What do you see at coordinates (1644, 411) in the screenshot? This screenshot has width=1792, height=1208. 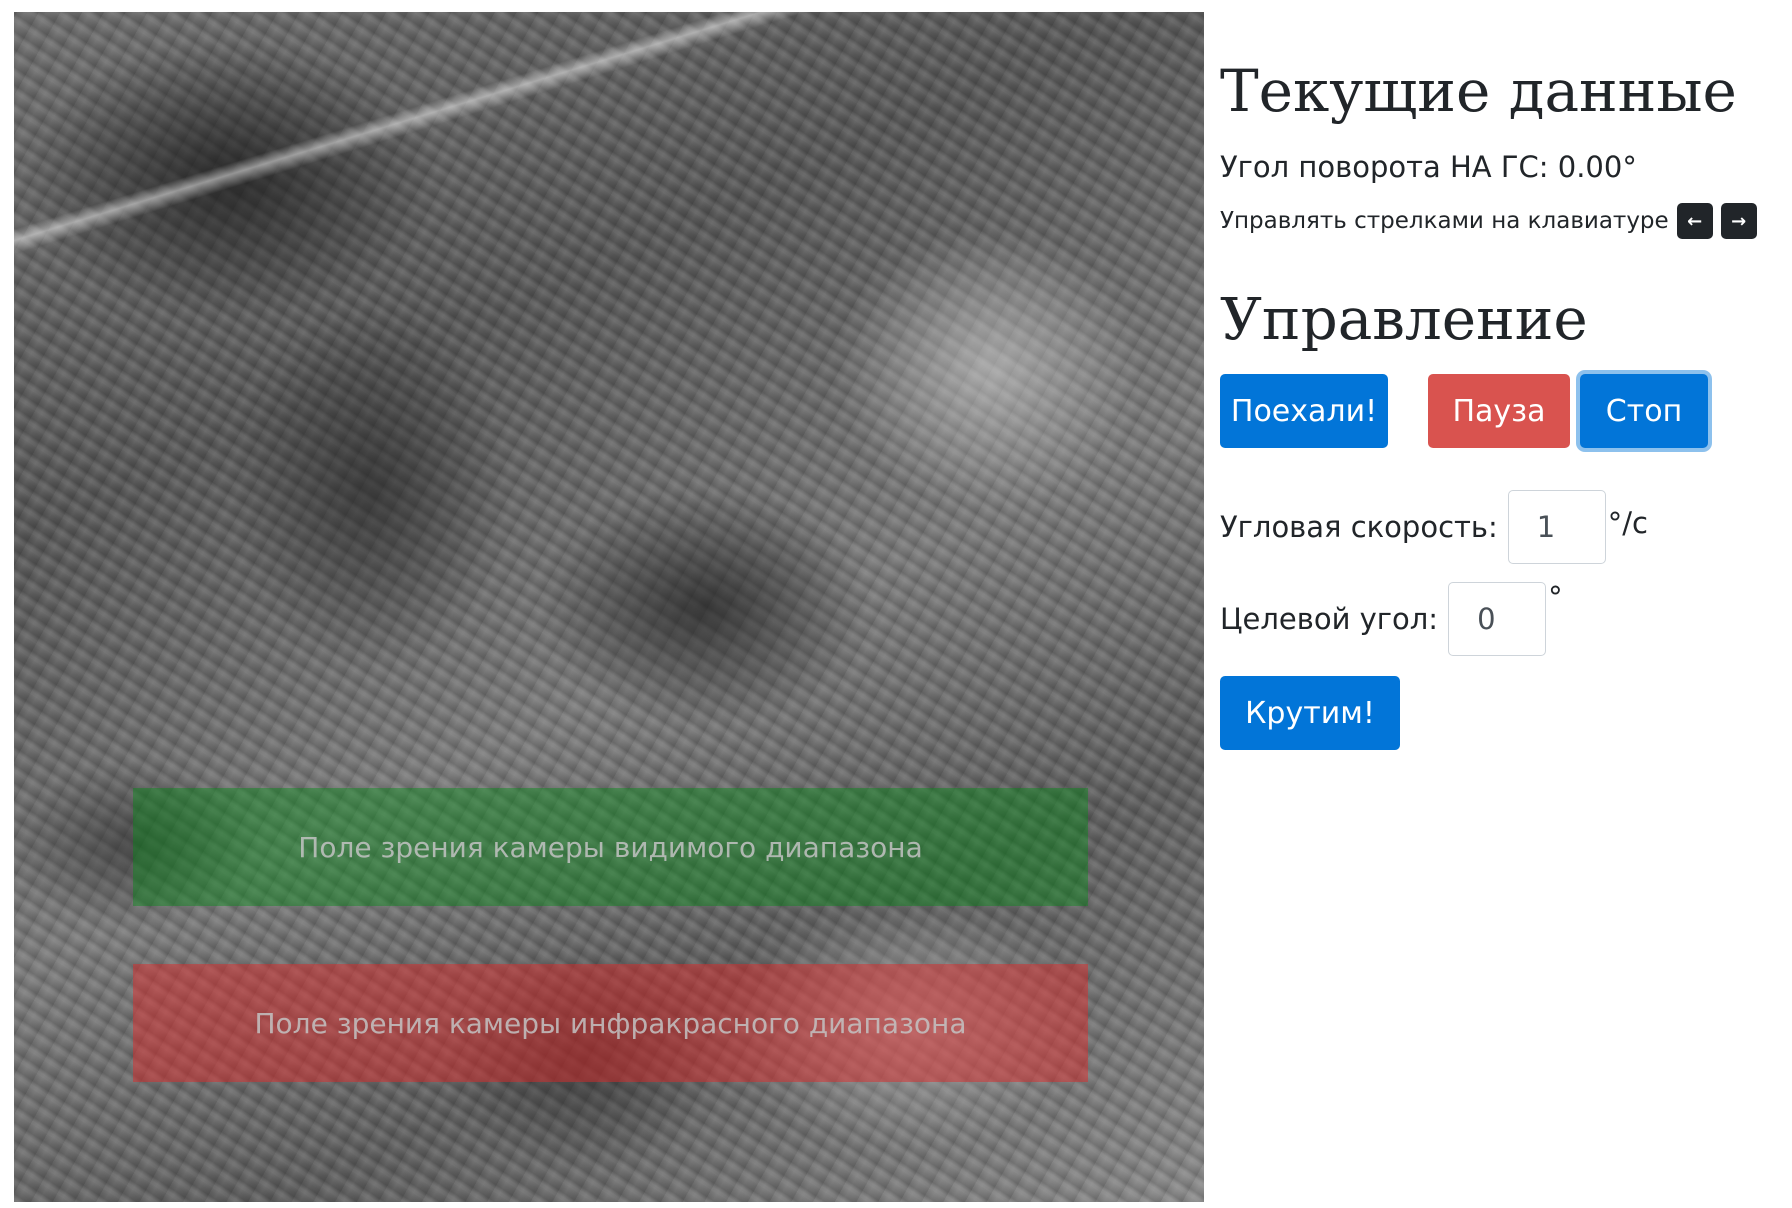 I see `stop-button: Стоп` at bounding box center [1644, 411].